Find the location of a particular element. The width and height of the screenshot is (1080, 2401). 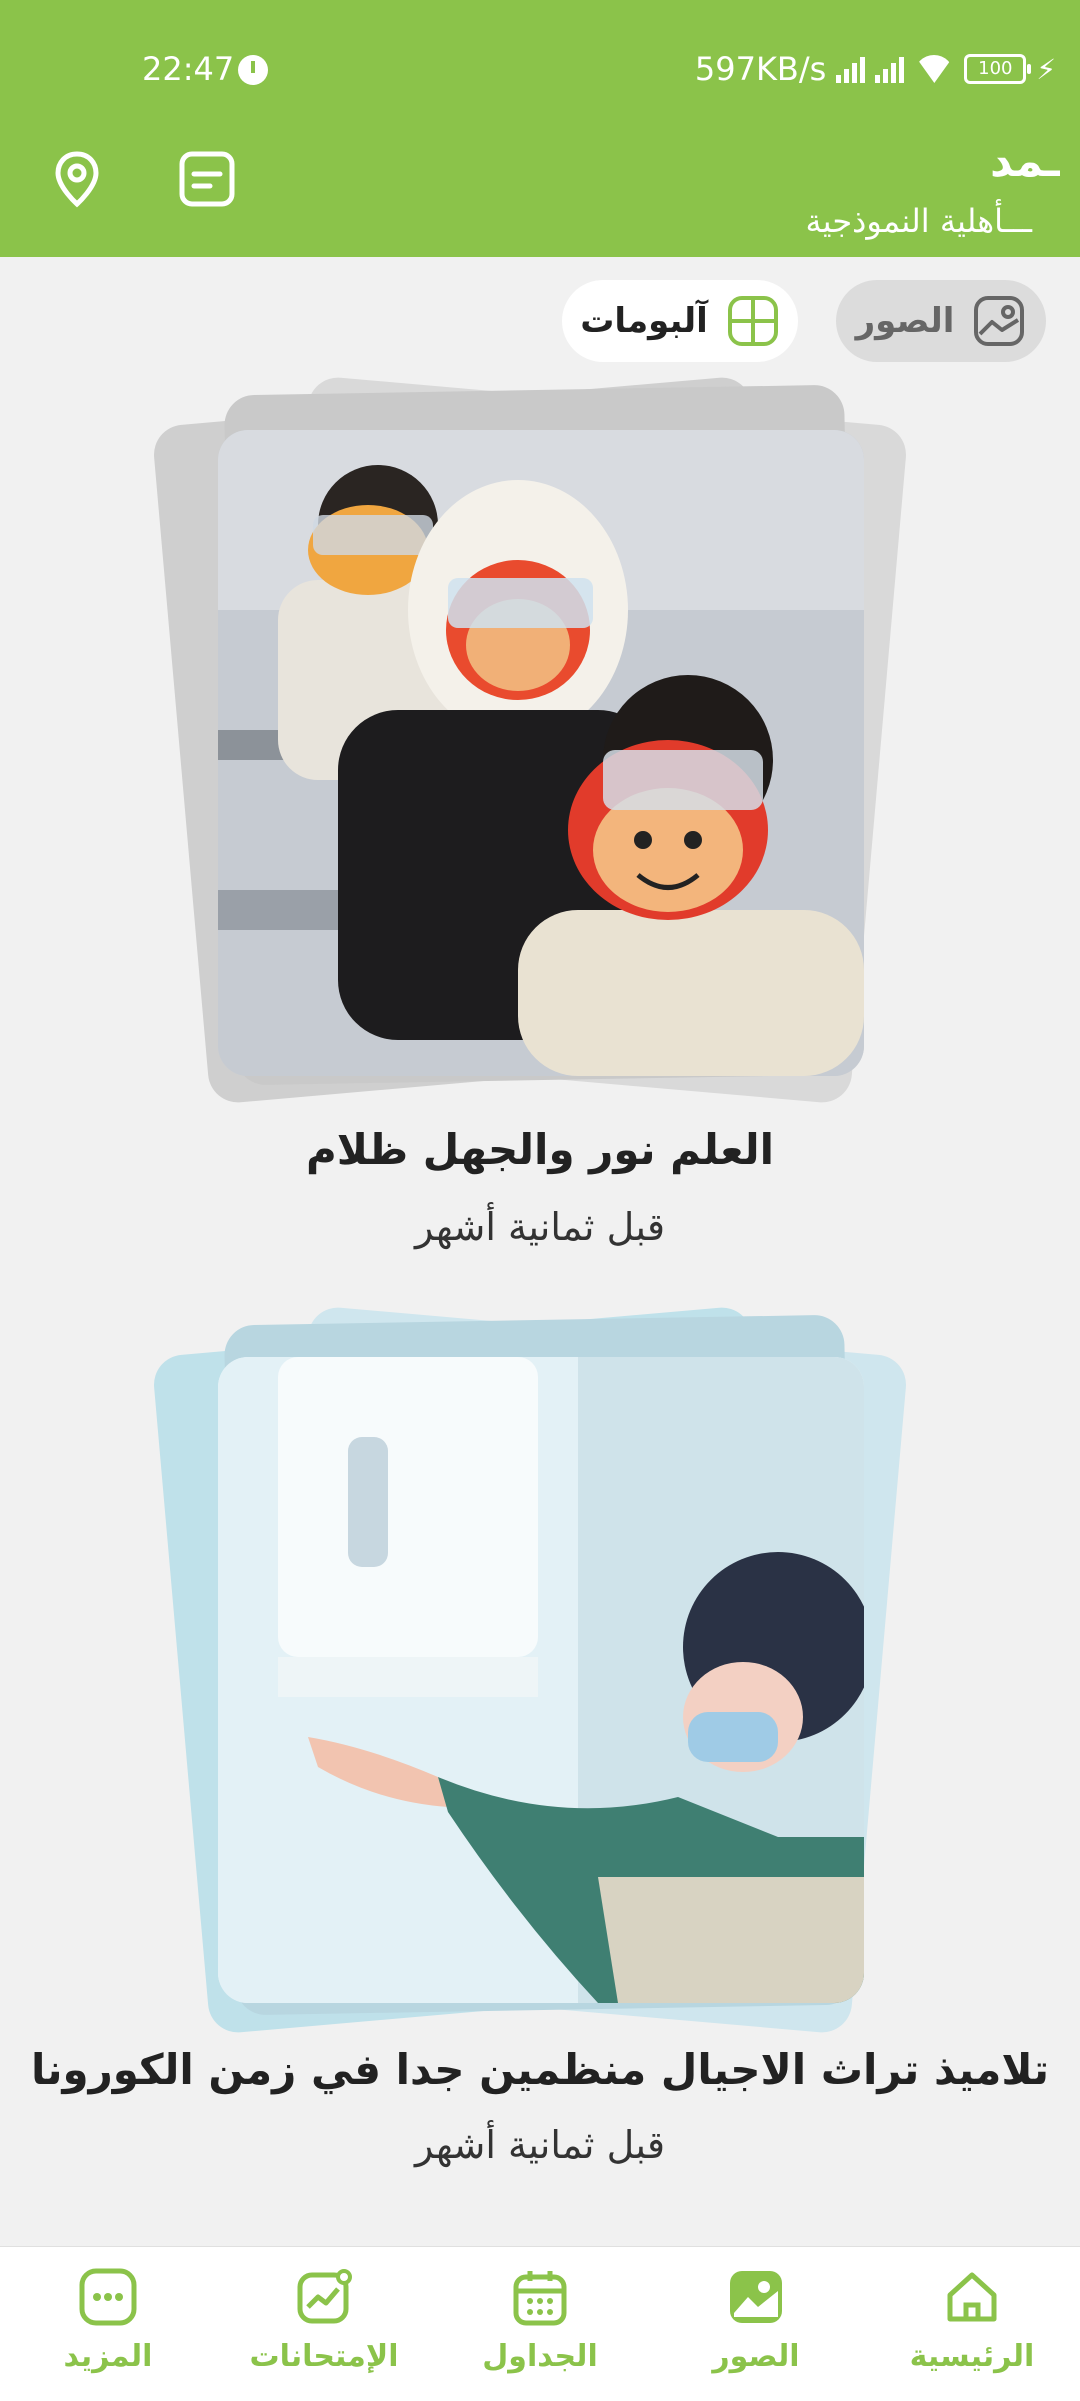

notes-button is located at coordinates (207, 179).